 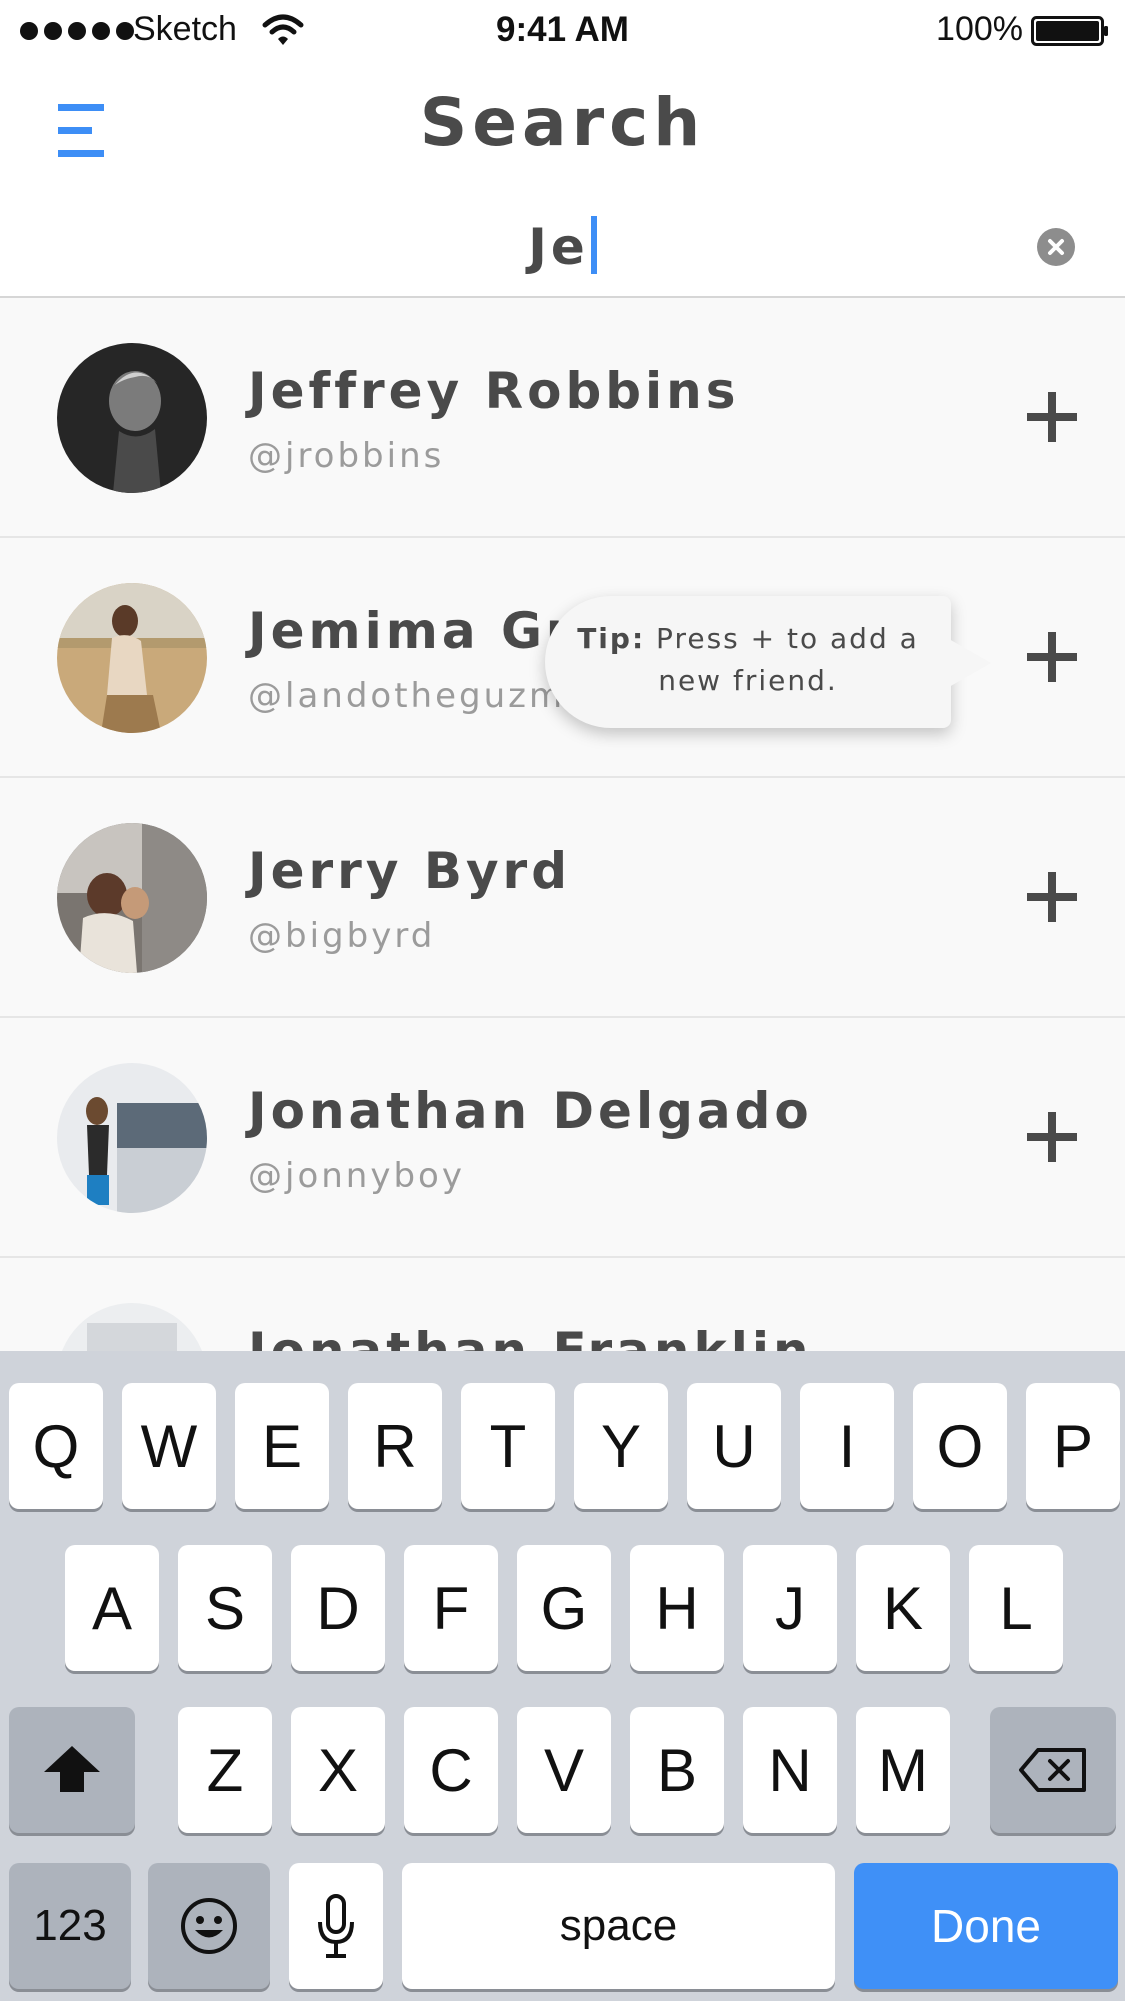 I want to click on key-k: K, so click(x=903, y=1608).